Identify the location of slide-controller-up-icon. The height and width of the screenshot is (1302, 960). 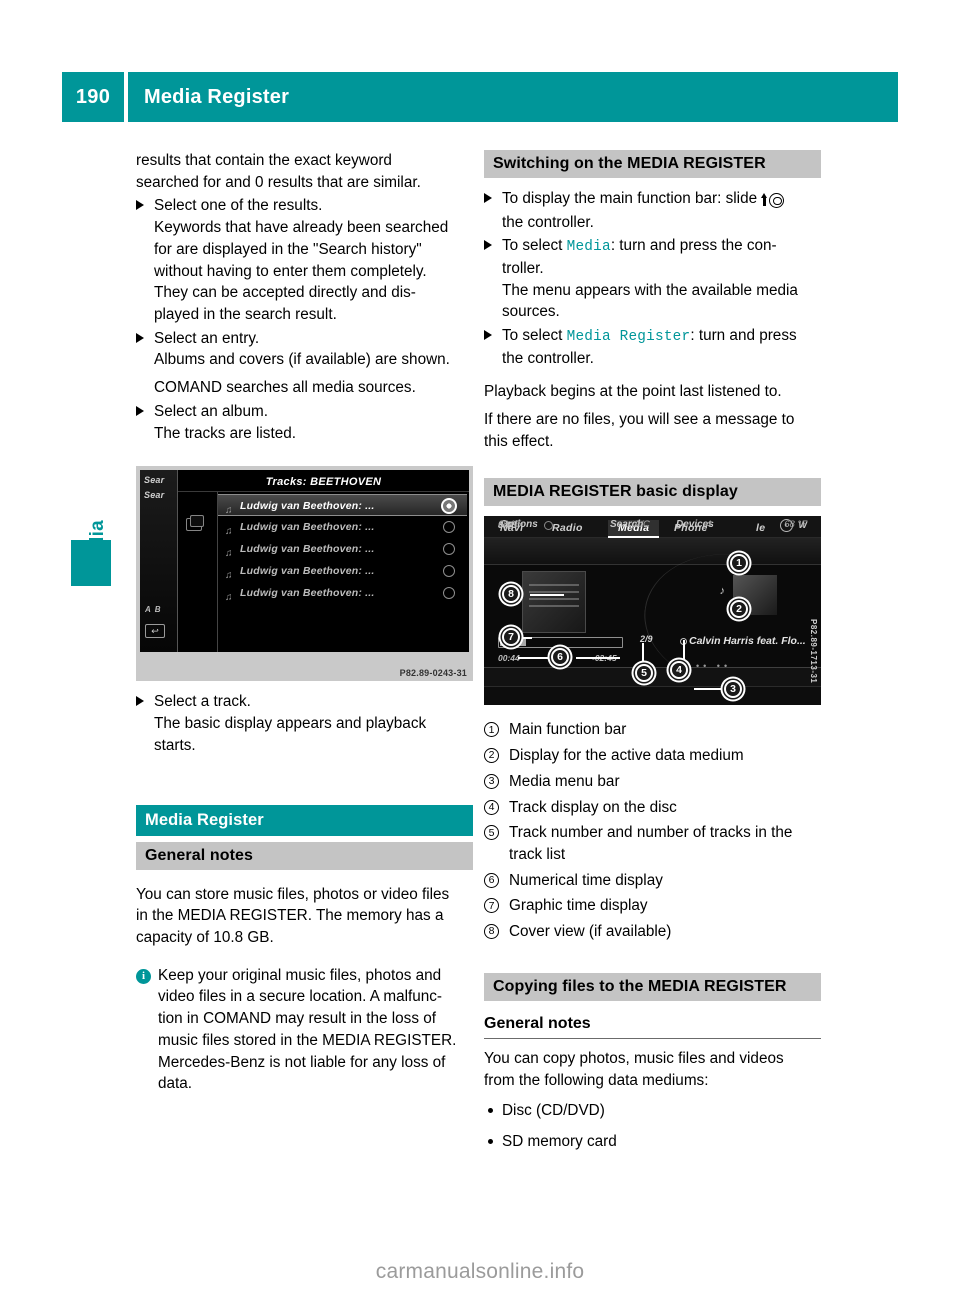
(771, 201).